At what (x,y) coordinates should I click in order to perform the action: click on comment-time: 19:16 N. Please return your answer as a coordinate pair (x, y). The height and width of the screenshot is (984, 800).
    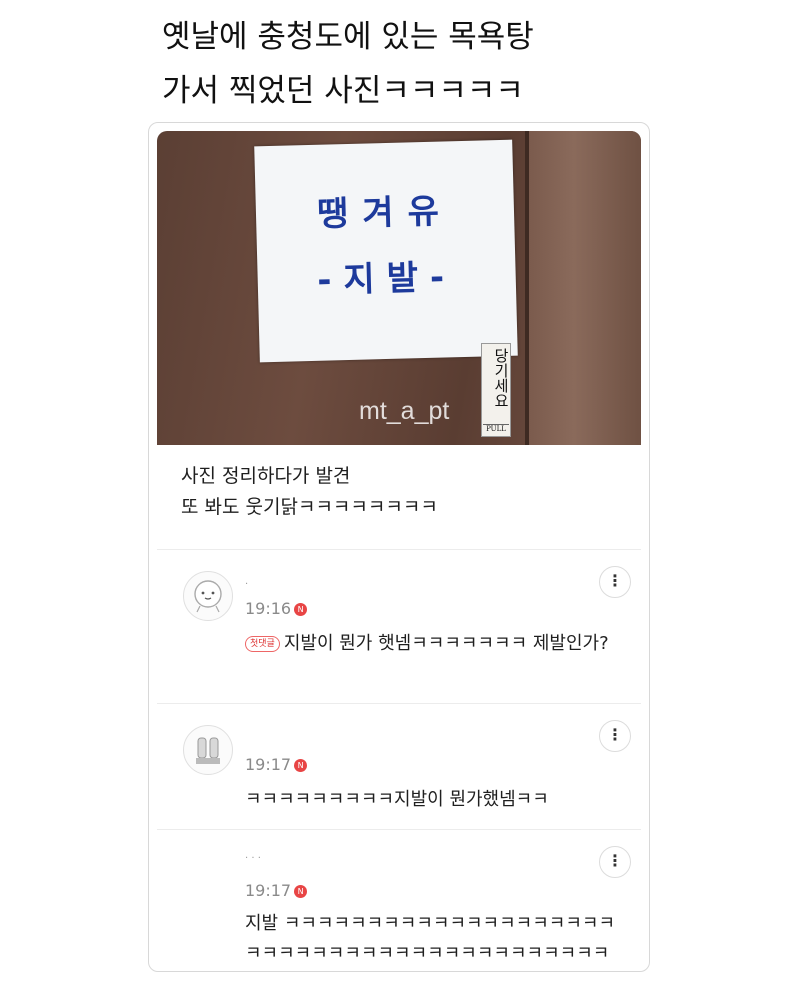
    Looking at the image, I should click on (276, 608).